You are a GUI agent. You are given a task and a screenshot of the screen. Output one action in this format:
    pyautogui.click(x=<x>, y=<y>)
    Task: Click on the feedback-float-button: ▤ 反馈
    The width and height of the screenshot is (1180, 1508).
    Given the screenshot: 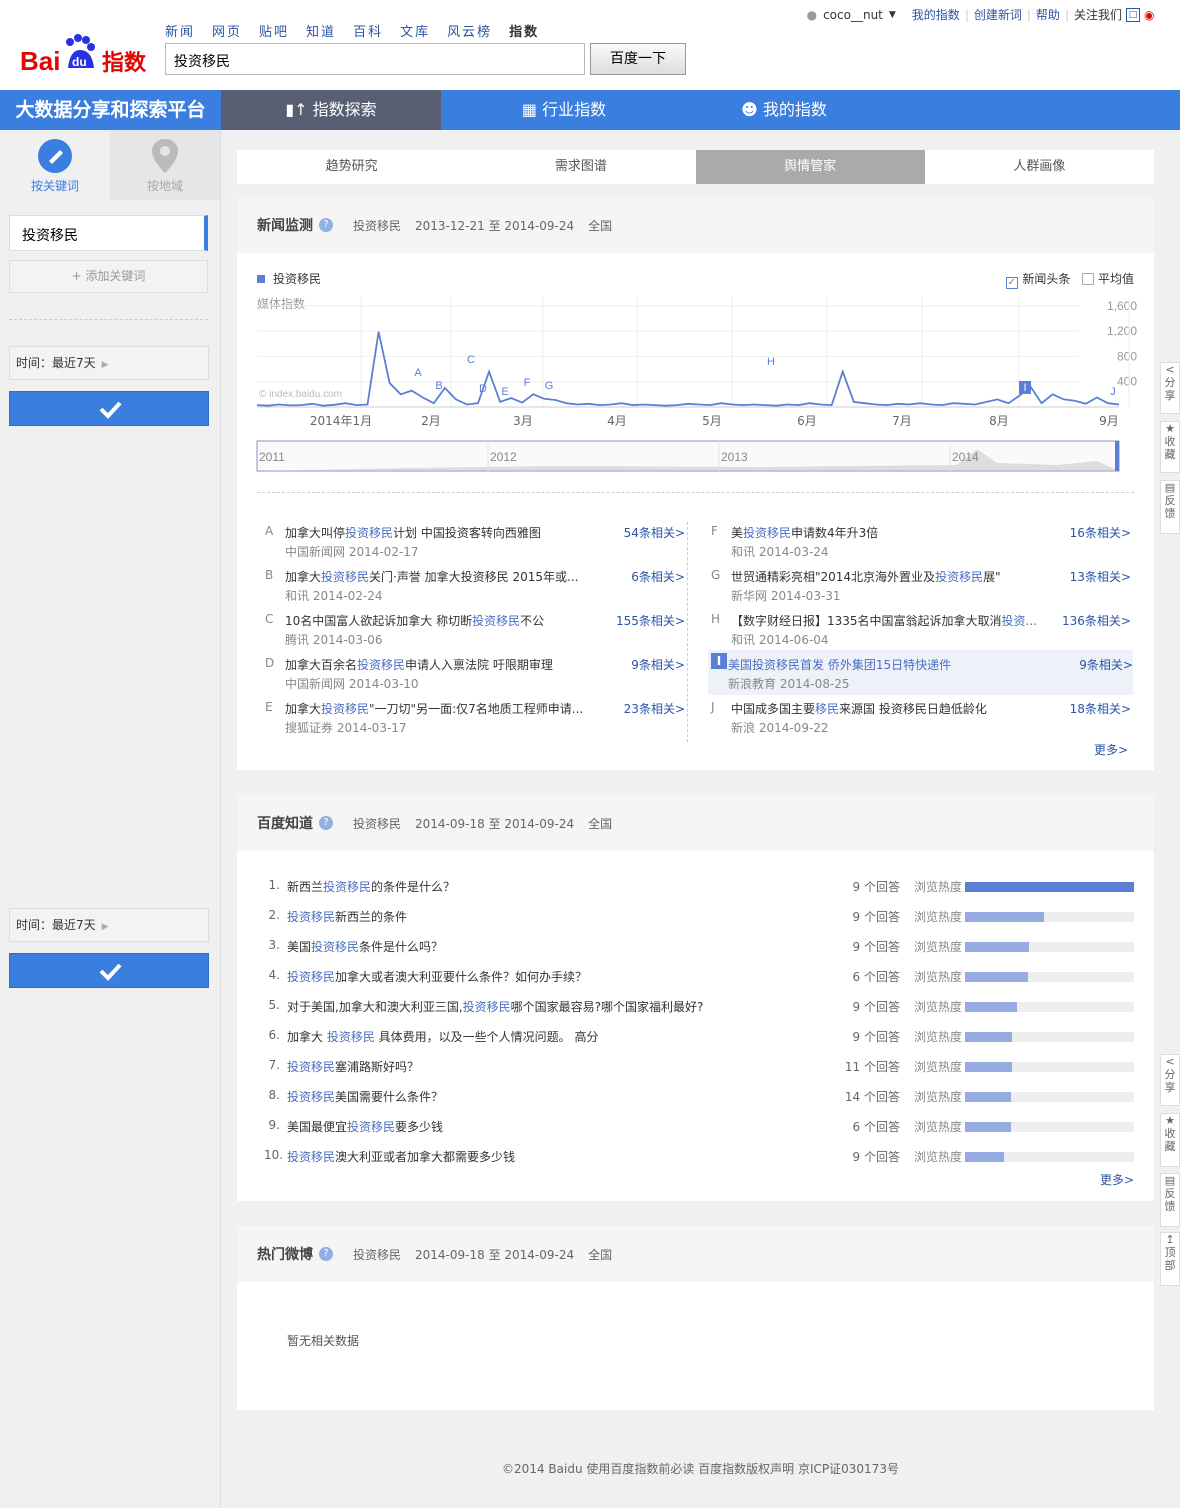 What is the action you would take?
    pyautogui.click(x=1170, y=507)
    